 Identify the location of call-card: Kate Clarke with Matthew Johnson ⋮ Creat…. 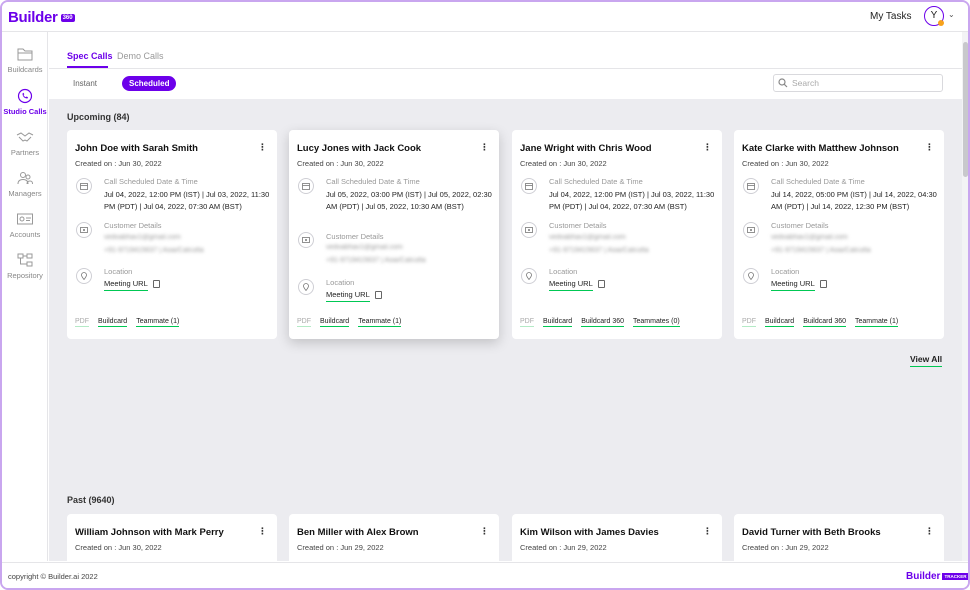
(839, 234).